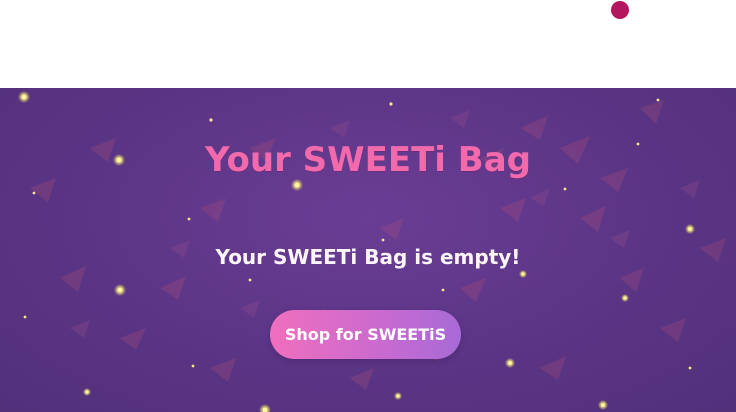 The height and width of the screenshot is (412, 736). Describe the element at coordinates (368, 257) in the screenshot. I see `empty-bag-message: Your SWEETi Bag is empty!` at that location.